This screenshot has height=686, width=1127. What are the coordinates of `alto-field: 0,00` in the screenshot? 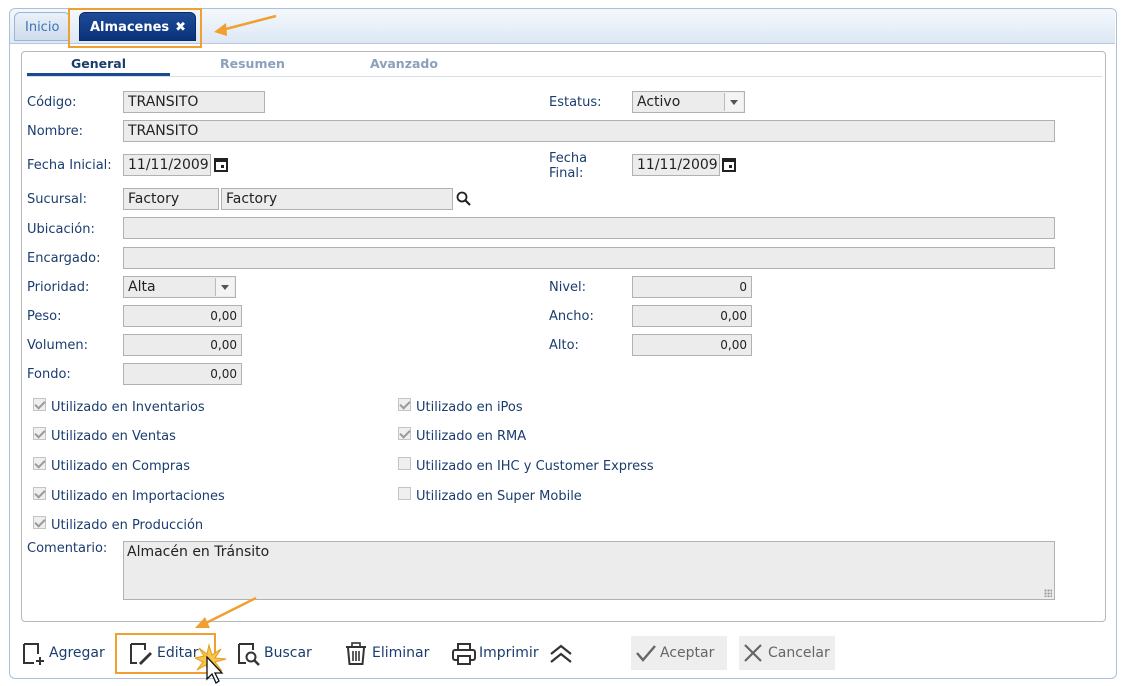 It's located at (692, 345).